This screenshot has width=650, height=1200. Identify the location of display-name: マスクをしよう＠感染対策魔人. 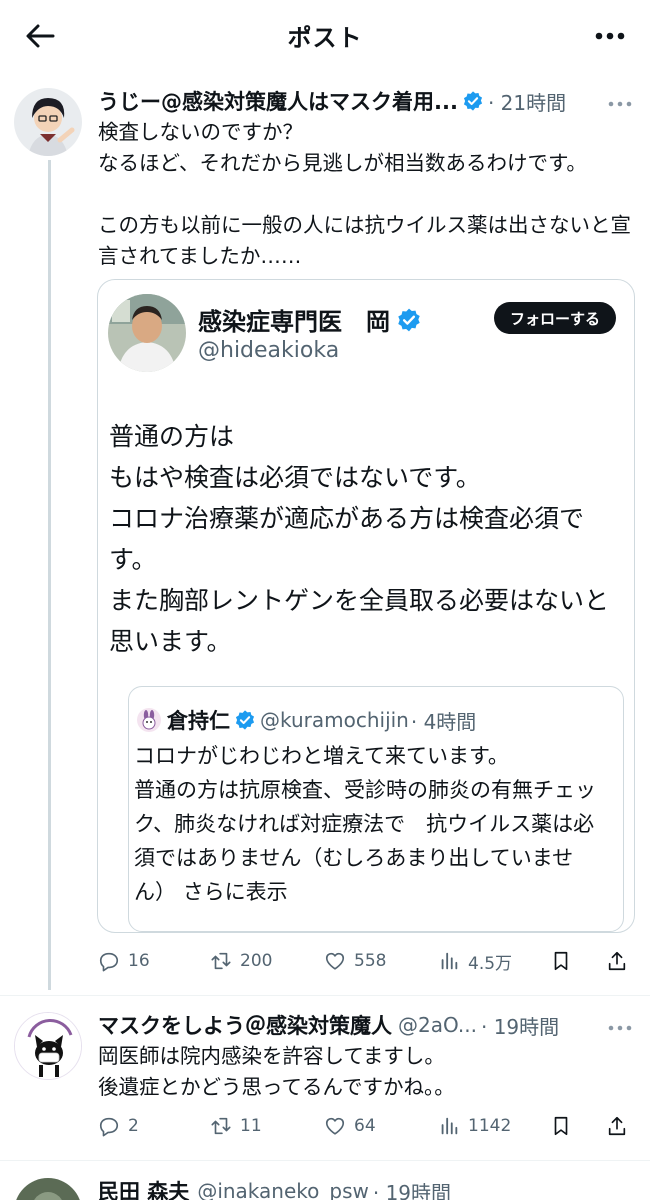
(245, 1025).